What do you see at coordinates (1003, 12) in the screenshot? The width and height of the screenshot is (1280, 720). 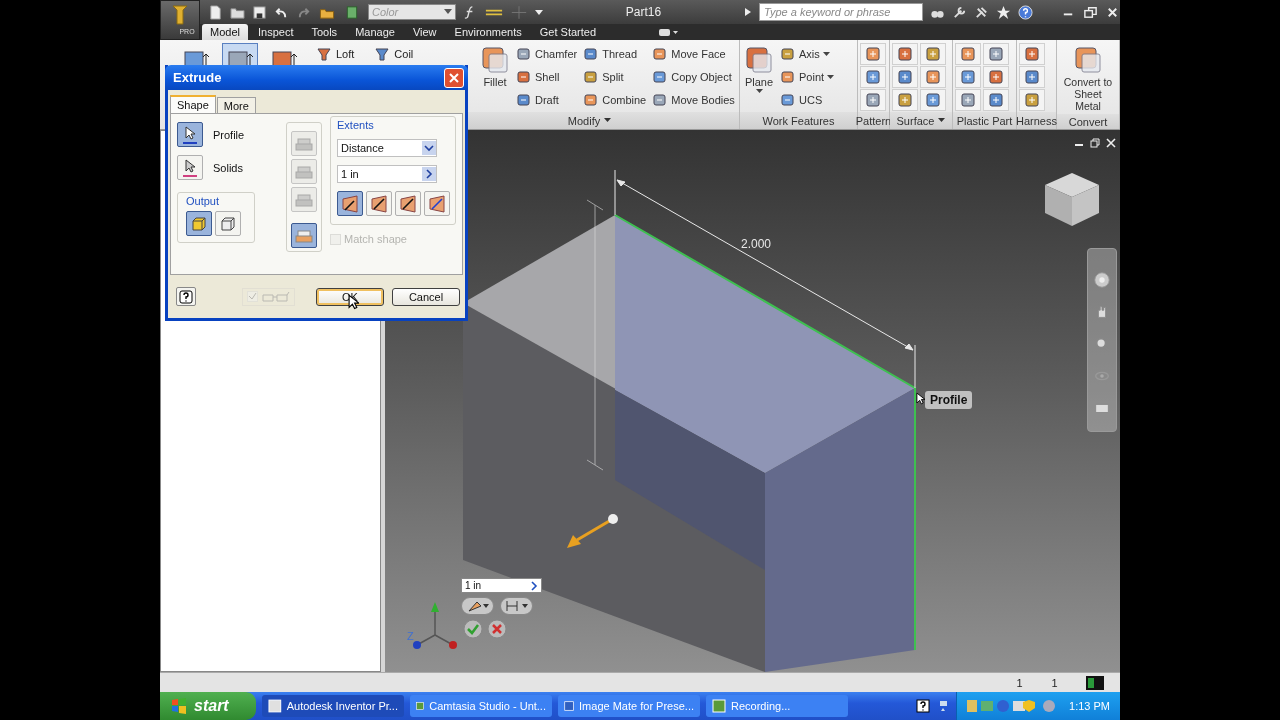 I see `star-icon` at bounding box center [1003, 12].